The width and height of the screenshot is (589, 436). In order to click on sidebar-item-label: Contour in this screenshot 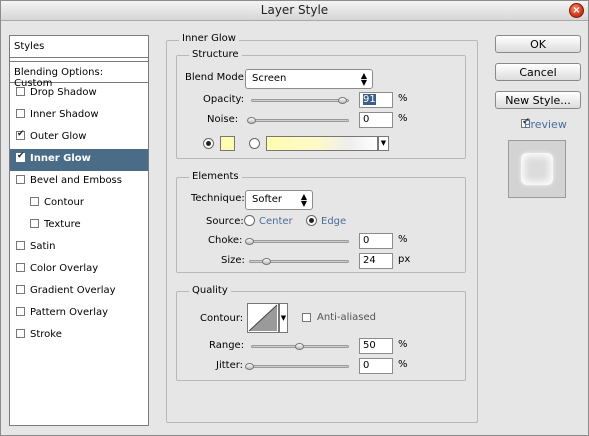, I will do `click(64, 202)`.